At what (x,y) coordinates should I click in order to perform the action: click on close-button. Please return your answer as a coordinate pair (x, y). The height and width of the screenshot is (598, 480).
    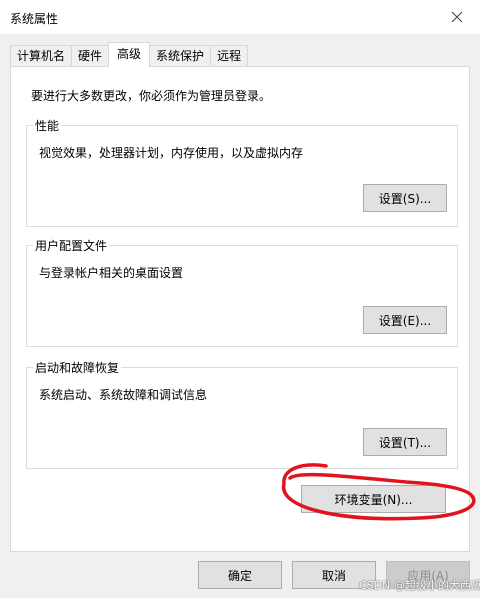
    Looking at the image, I should click on (457, 17).